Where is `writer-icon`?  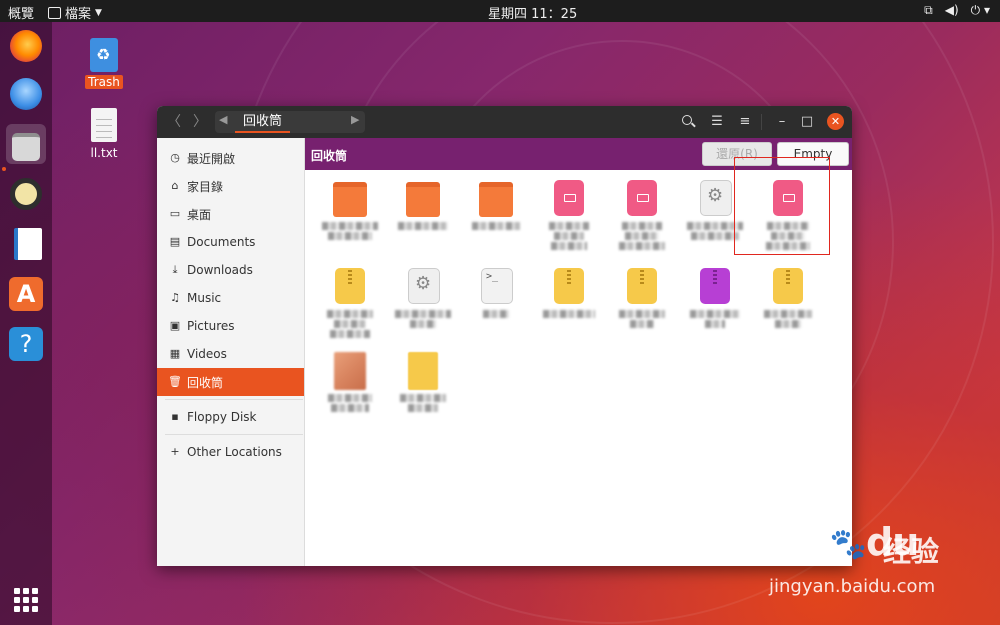
writer-icon is located at coordinates (28, 244).